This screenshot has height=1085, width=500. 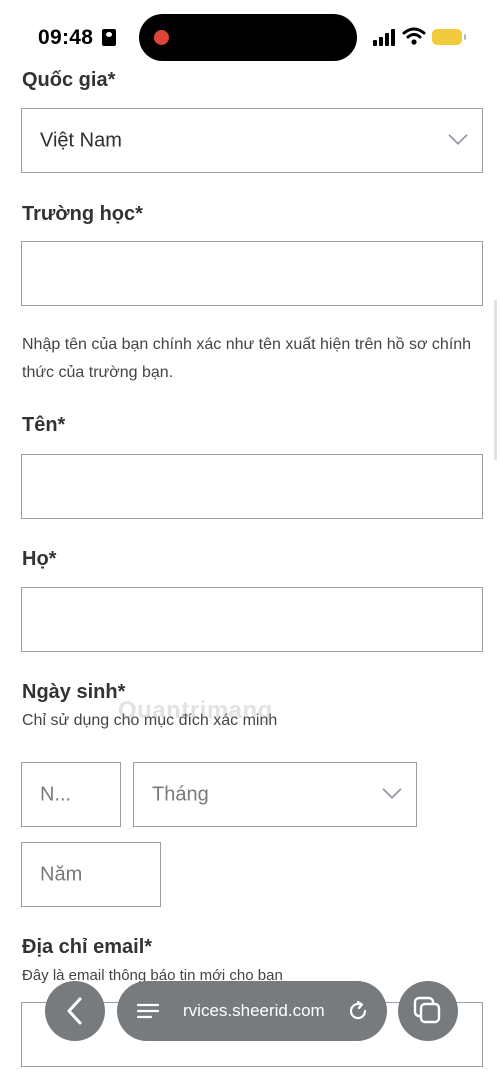 What do you see at coordinates (252, 273) in the screenshot?
I see `school-input` at bounding box center [252, 273].